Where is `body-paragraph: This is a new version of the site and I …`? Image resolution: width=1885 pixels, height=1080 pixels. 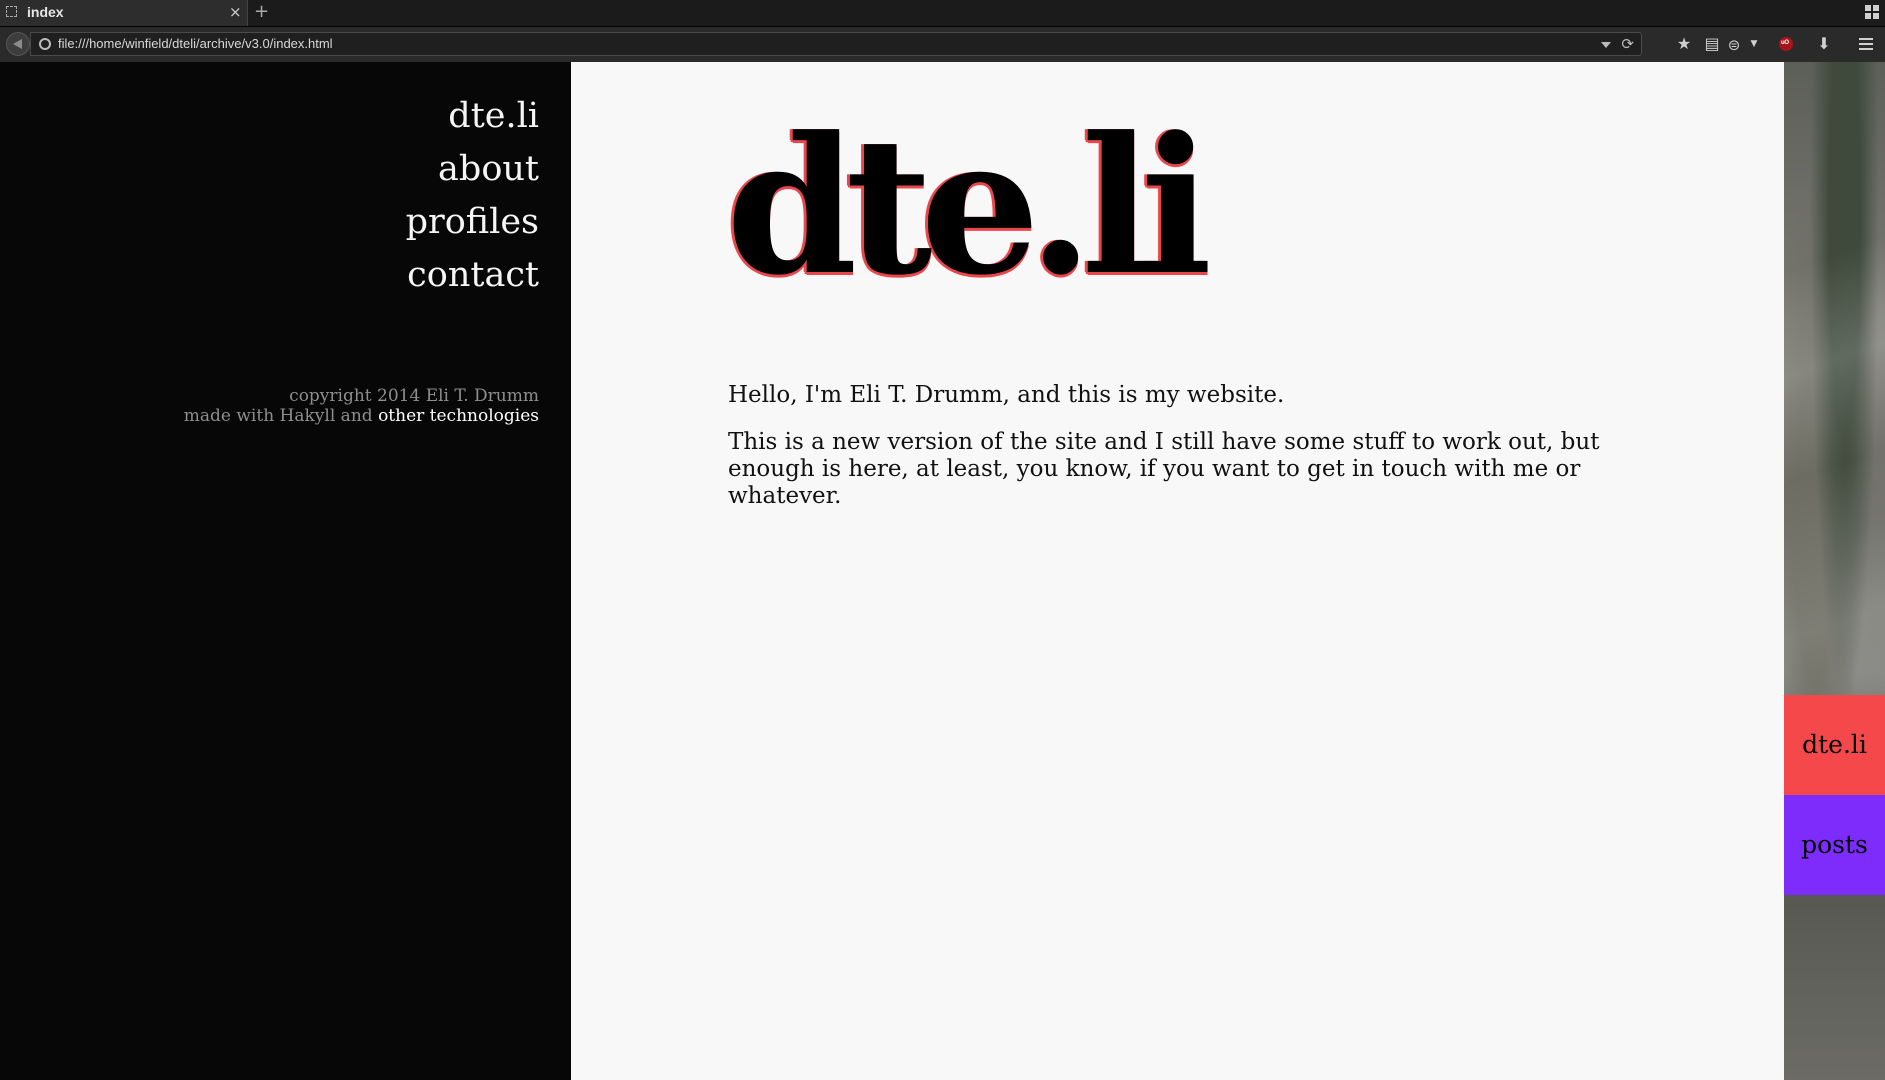 body-paragraph: This is a new version of the site and I … is located at coordinates (1164, 469).